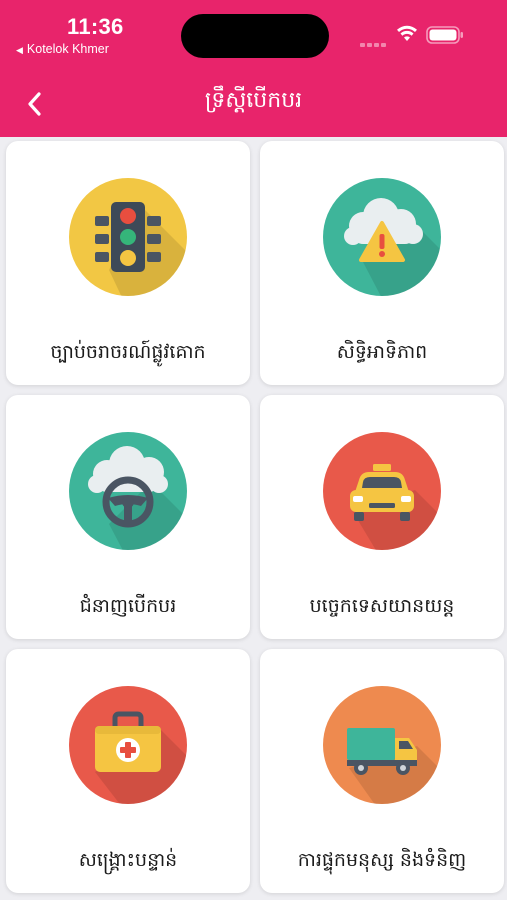  I want to click on cellular-signal-icon, so click(374, 41).